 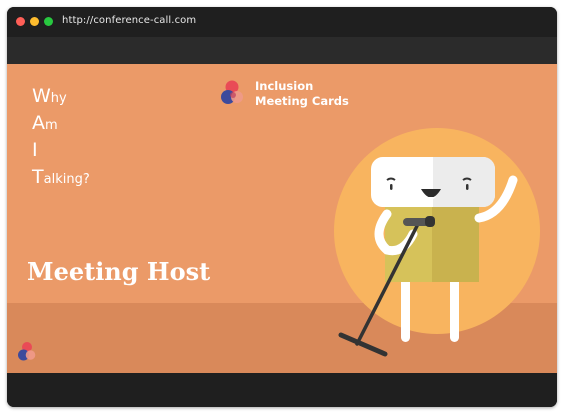 What do you see at coordinates (51, 125) in the screenshot?
I see `acronym-rest: m` at bounding box center [51, 125].